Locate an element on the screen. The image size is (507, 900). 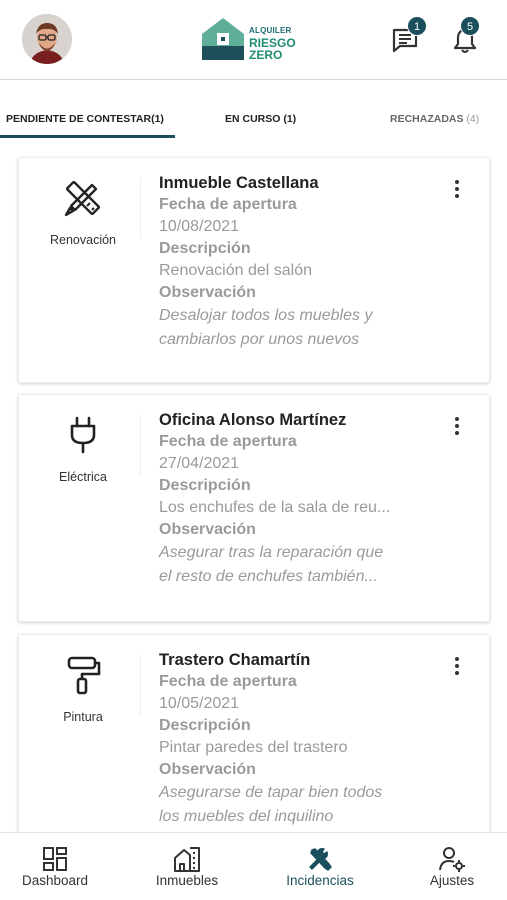
incident-title: Trastero Chamartín is located at coordinates (235, 660).